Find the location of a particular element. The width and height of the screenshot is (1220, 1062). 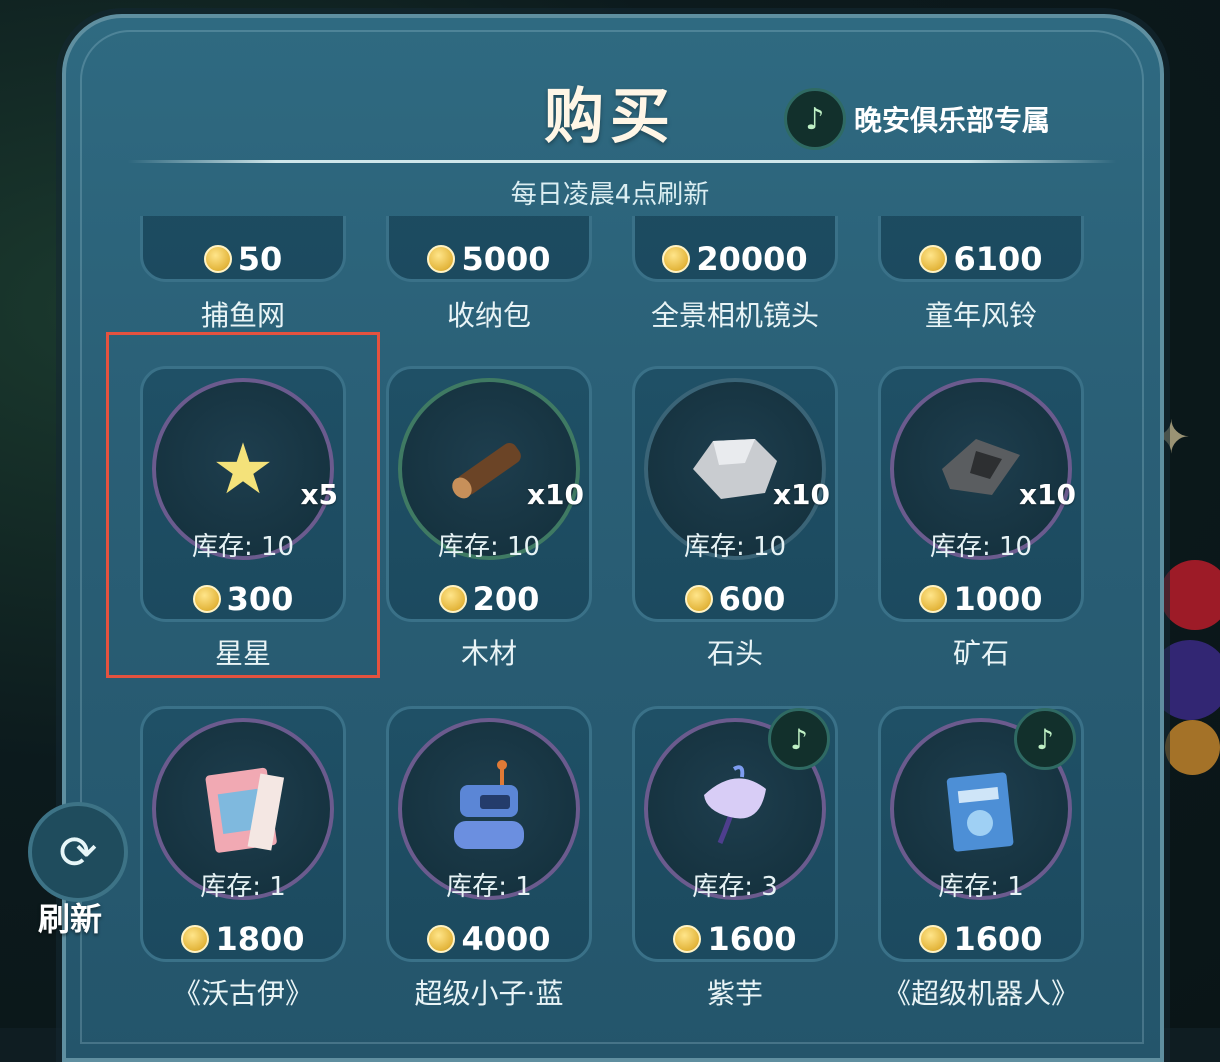

price: 50 is located at coordinates (243, 259).